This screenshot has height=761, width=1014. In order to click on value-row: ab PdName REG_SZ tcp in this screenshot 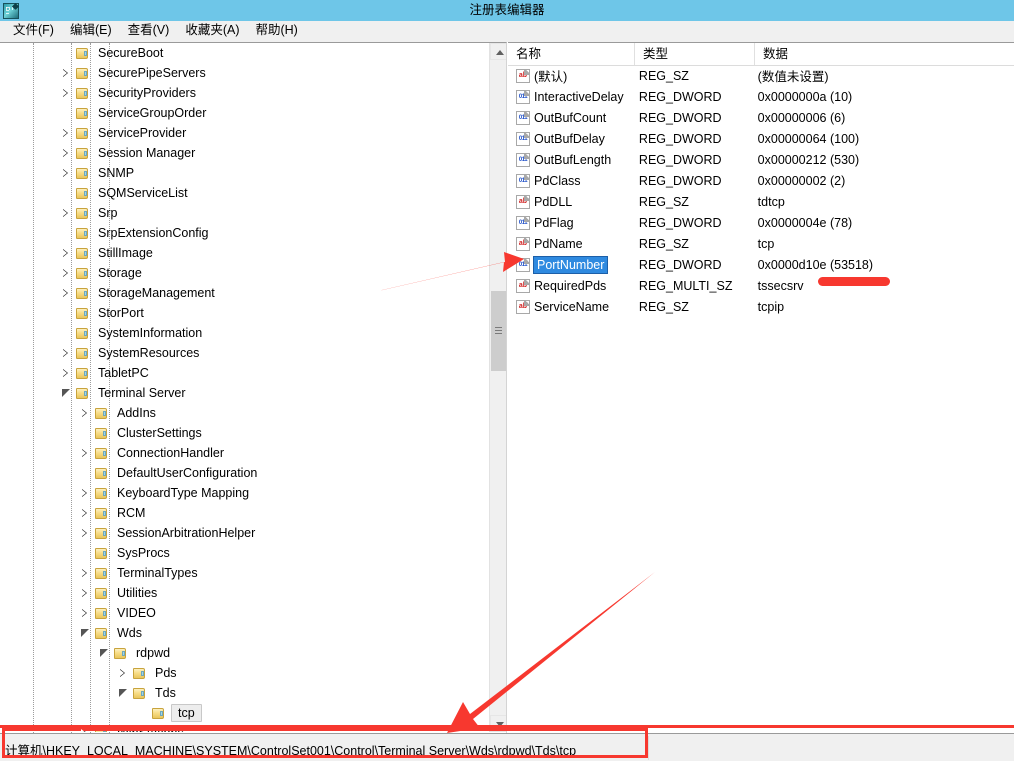, I will do `click(761, 243)`.